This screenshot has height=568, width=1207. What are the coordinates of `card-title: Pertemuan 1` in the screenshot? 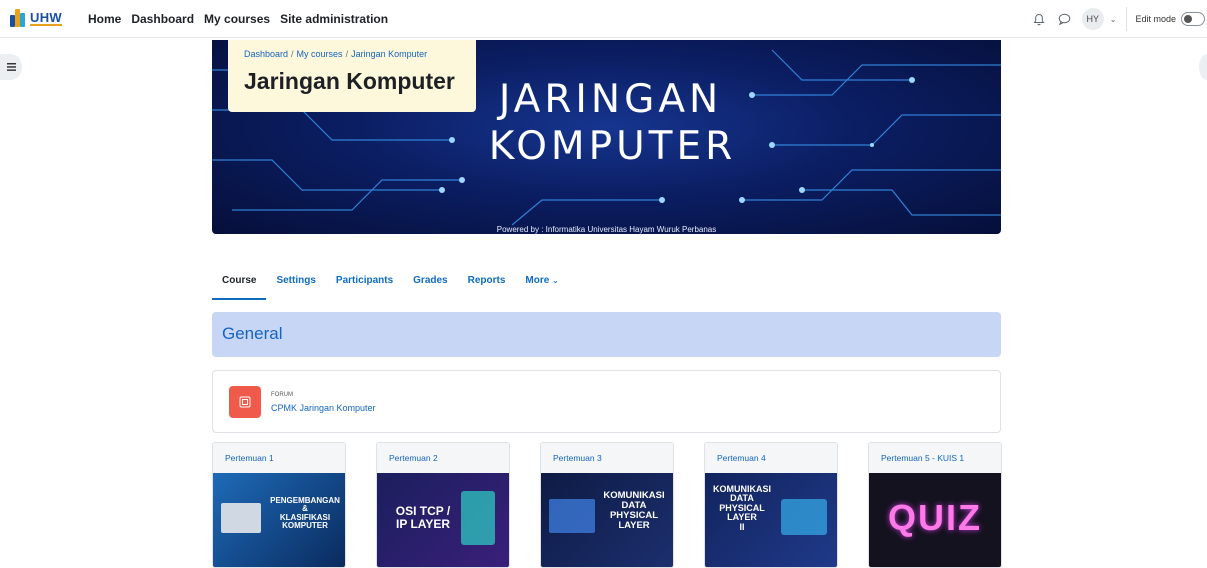 It's located at (279, 458).